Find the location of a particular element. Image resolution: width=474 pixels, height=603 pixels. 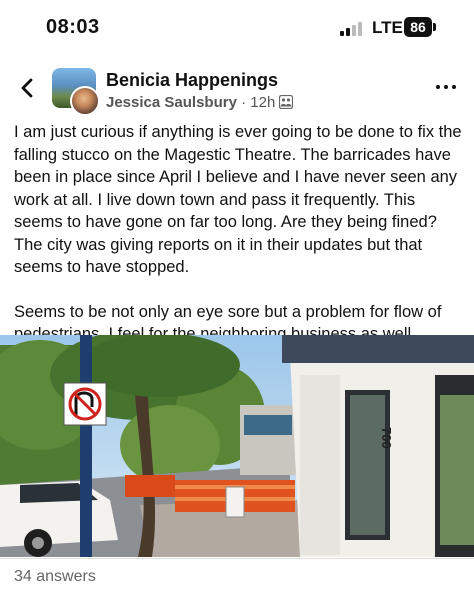

author-avatar is located at coordinates (85, 101).